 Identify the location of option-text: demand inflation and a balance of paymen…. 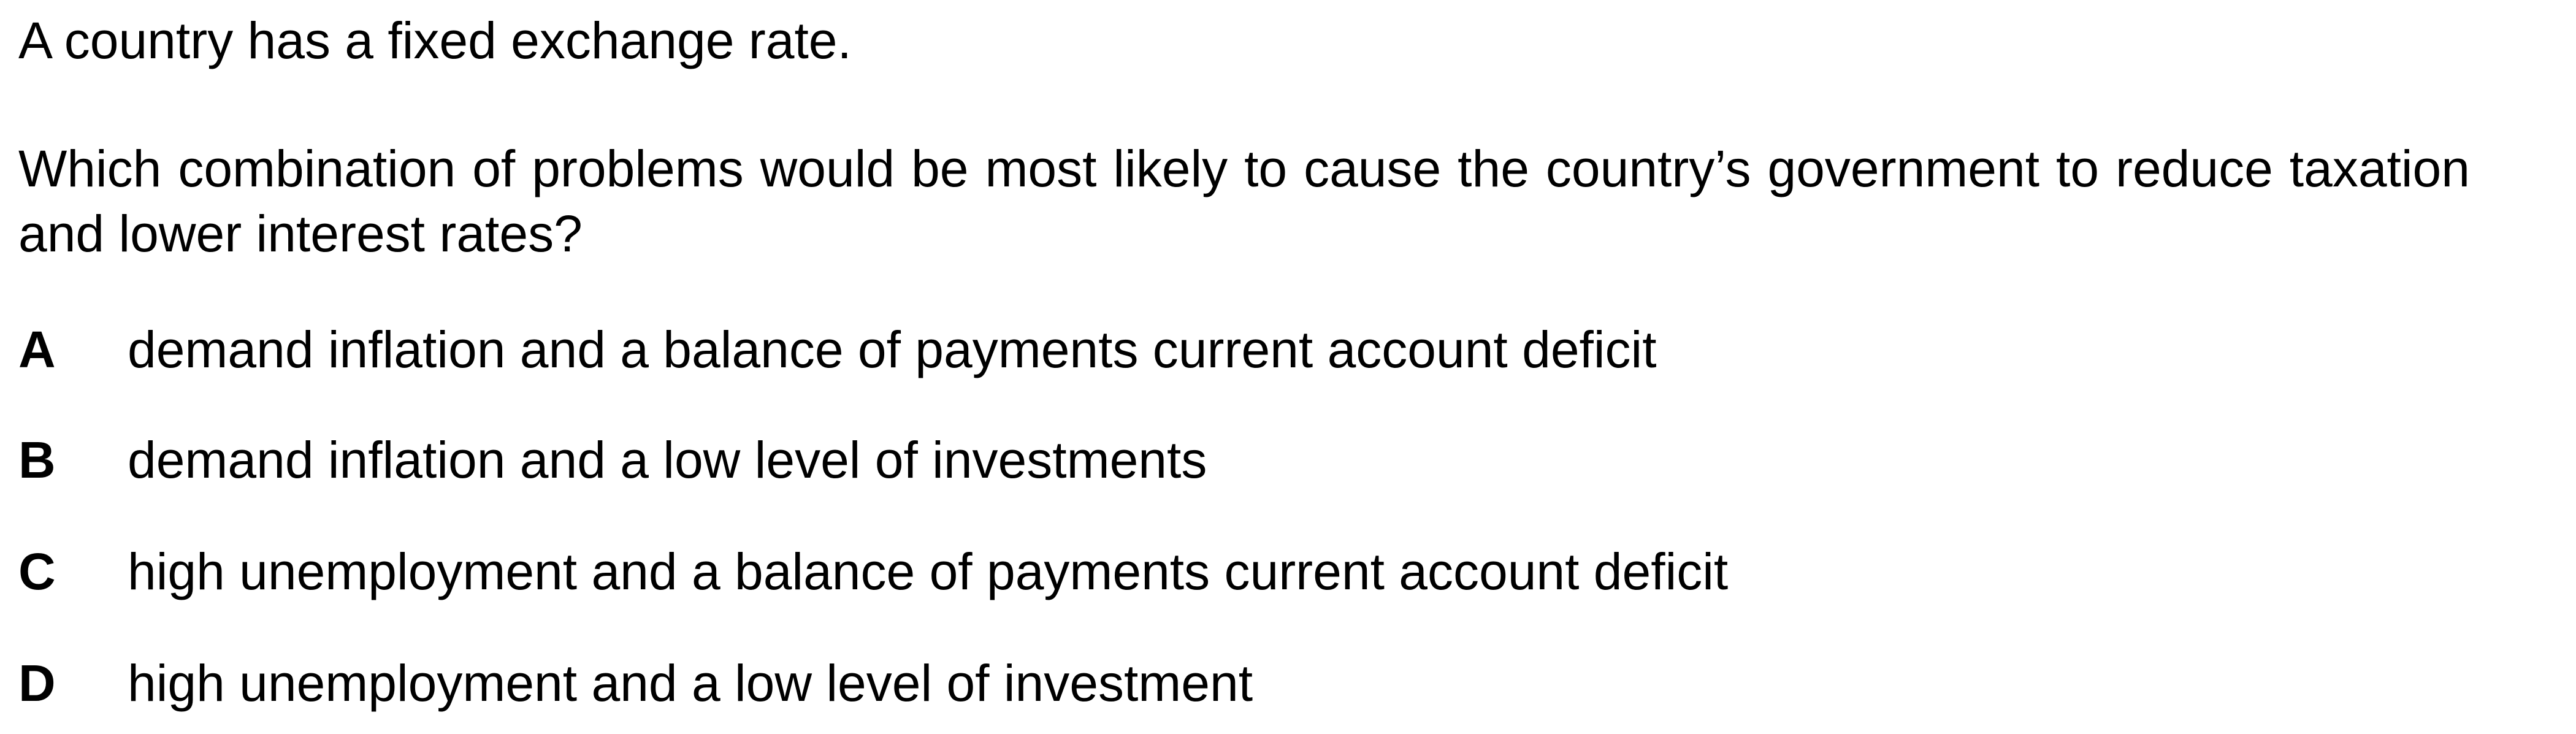
(892, 349).